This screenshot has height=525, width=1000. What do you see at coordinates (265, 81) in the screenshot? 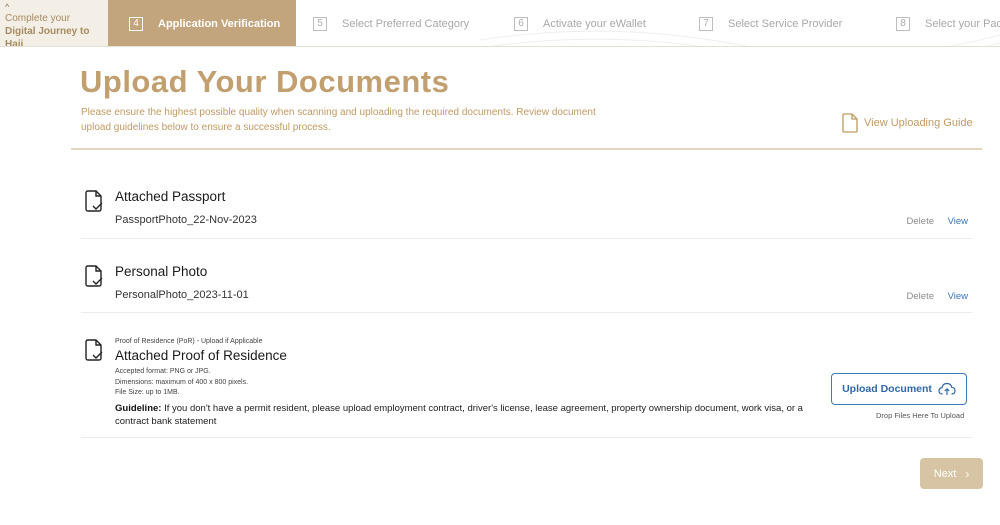
I see `page-title: Upload Your Documents` at bounding box center [265, 81].